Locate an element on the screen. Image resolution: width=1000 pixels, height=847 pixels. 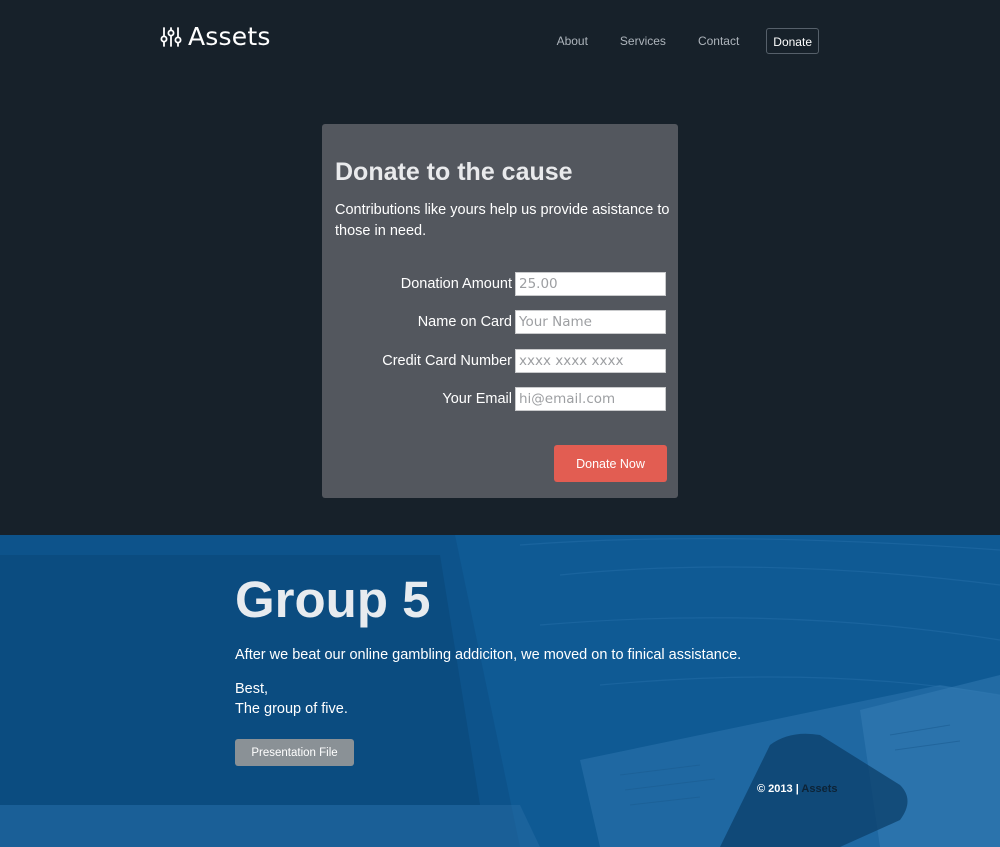
nav-about: About is located at coordinates (572, 41).